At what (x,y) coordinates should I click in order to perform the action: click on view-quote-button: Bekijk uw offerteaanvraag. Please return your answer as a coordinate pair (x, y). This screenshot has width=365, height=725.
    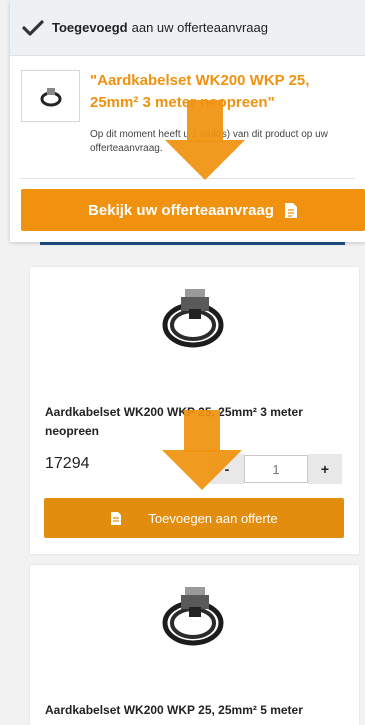
    Looking at the image, I should click on (193, 210).